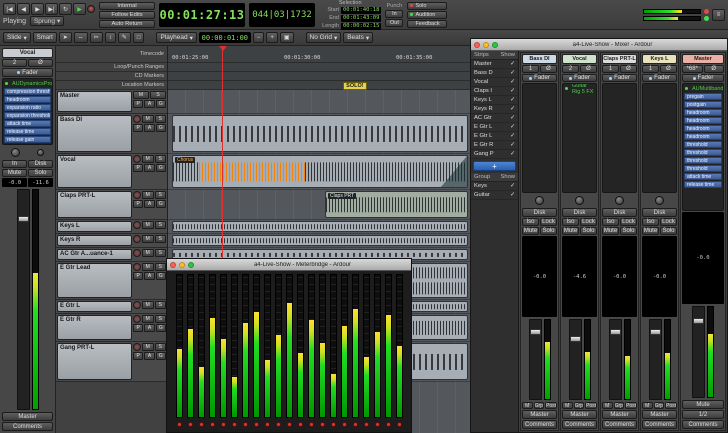 This screenshot has width=728, height=433. What do you see at coordinates (282, 14) in the screenshot?
I see `secondary-clock: 044|03|1732` at bounding box center [282, 14].